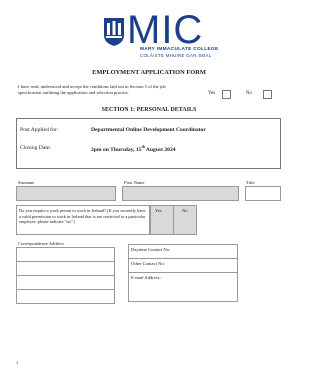 This screenshot has width=320, height=386. What do you see at coordinates (35, 148) in the screenshot?
I see `closing-date-label: Closing Date:` at bounding box center [35, 148].